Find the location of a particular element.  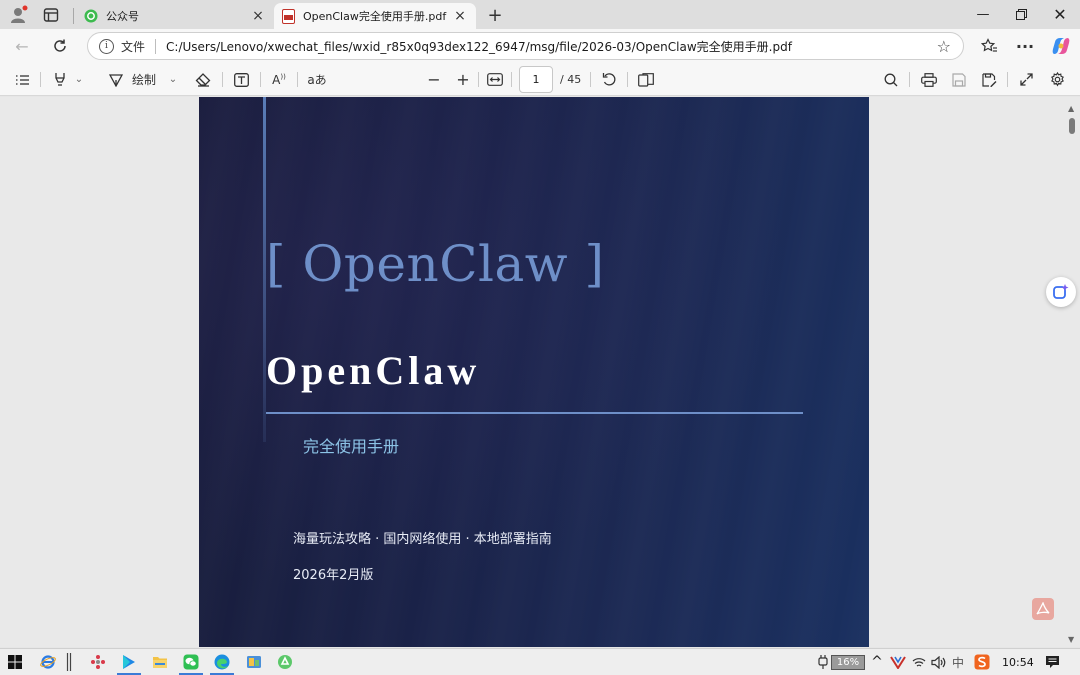

find-button is located at coordinates (891, 79).